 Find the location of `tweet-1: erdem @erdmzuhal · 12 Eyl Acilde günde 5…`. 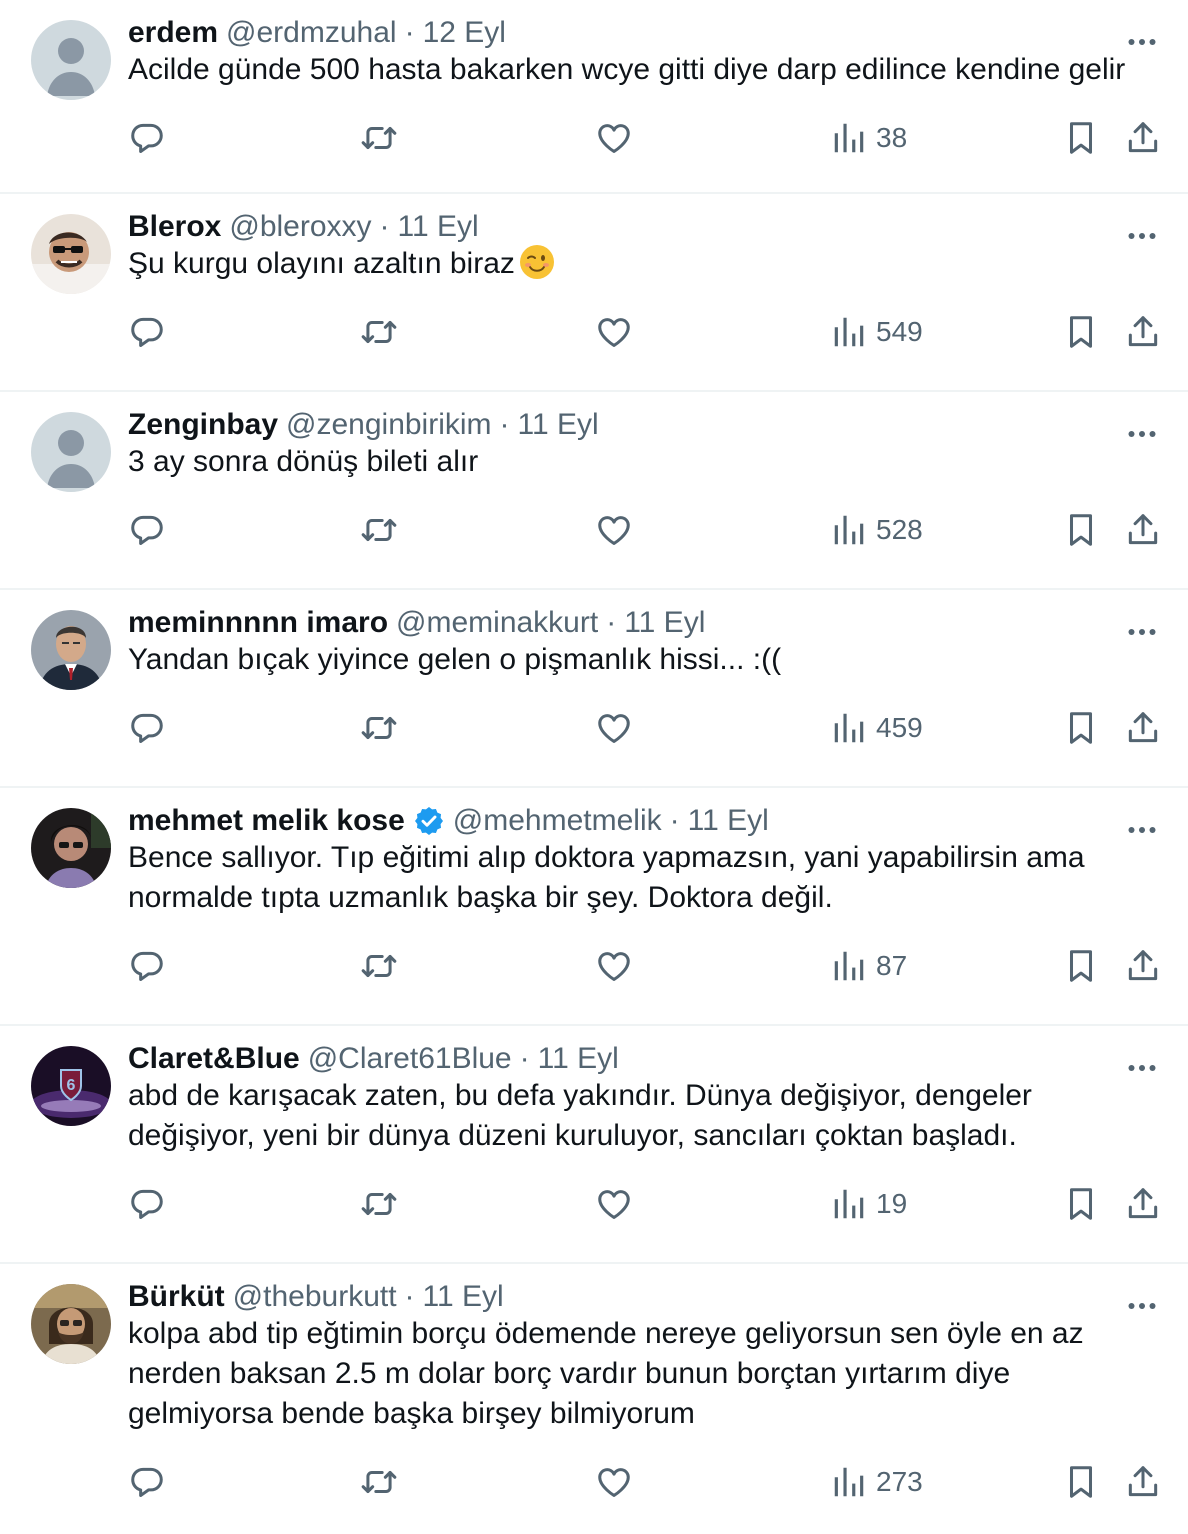

tweet-1: erdem @erdmzuhal · 12 Eyl Acilde günde 5… is located at coordinates (594, 97).